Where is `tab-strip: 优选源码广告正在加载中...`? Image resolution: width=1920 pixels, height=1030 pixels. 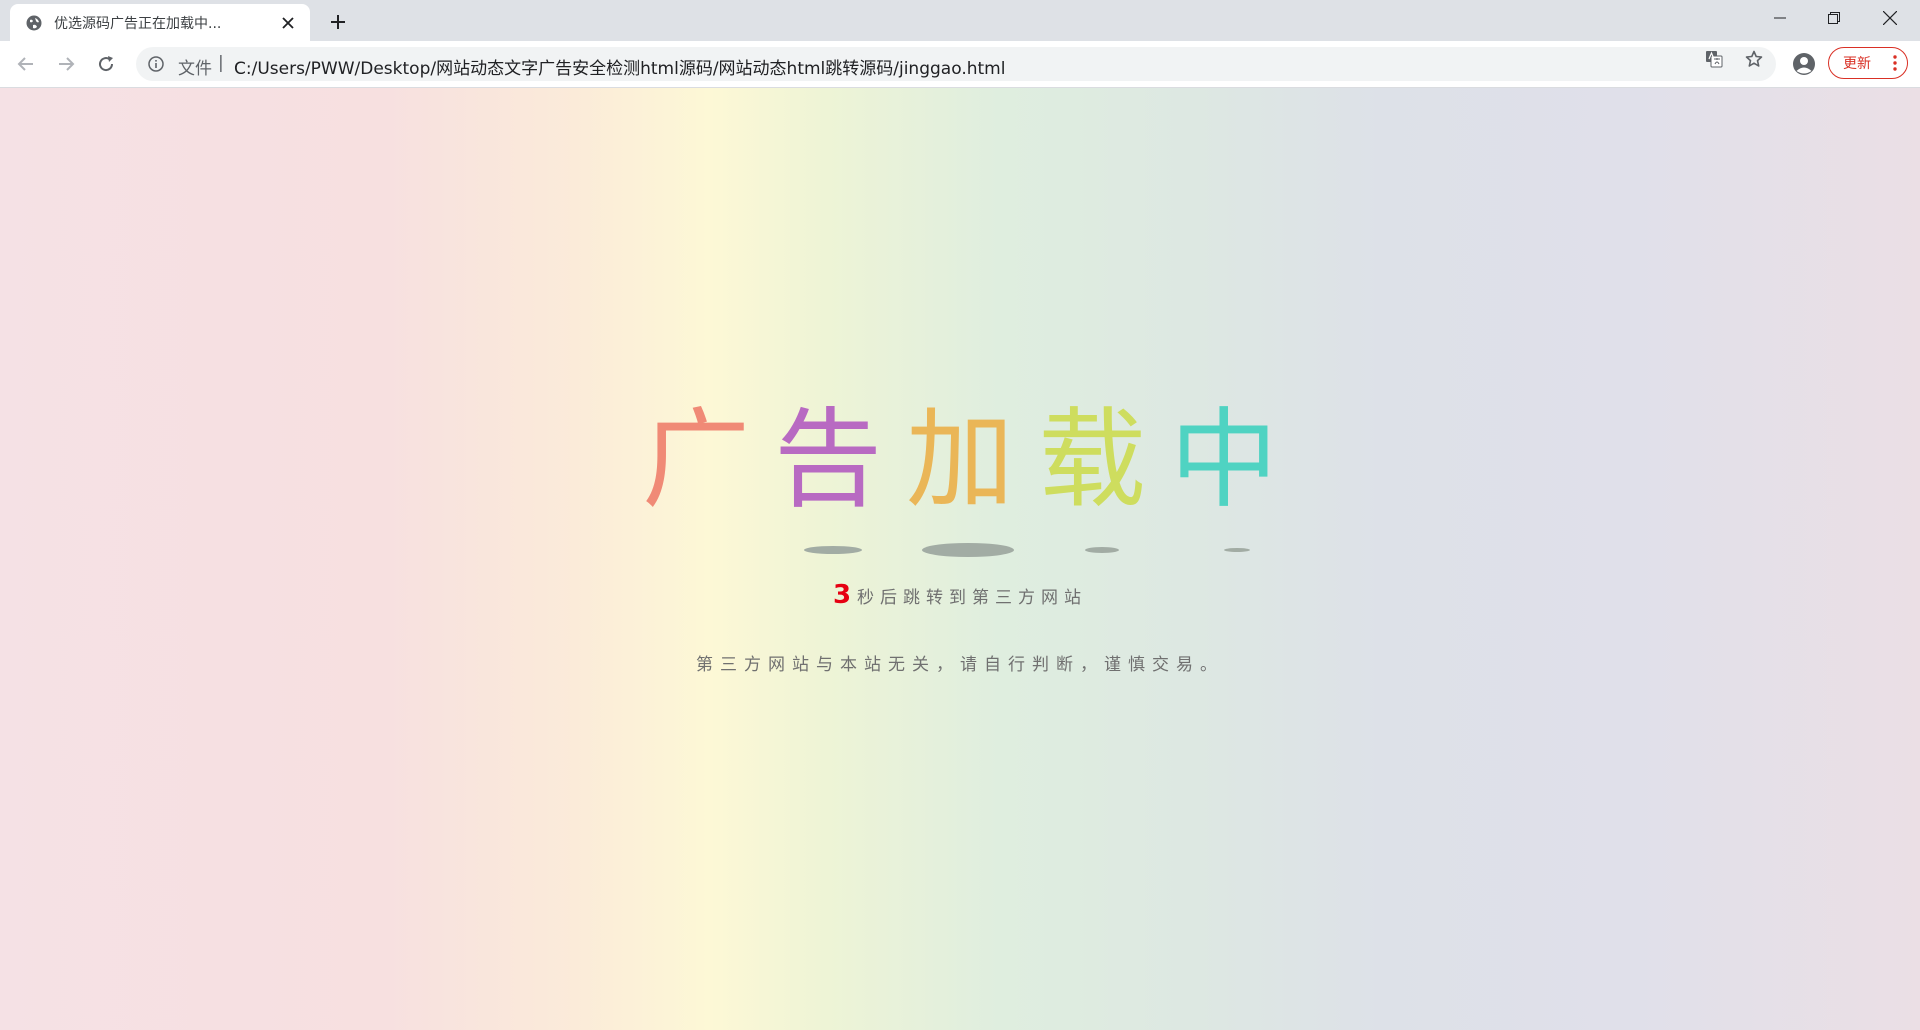
tab-strip: 优选源码广告正在加载中... is located at coordinates (960, 20).